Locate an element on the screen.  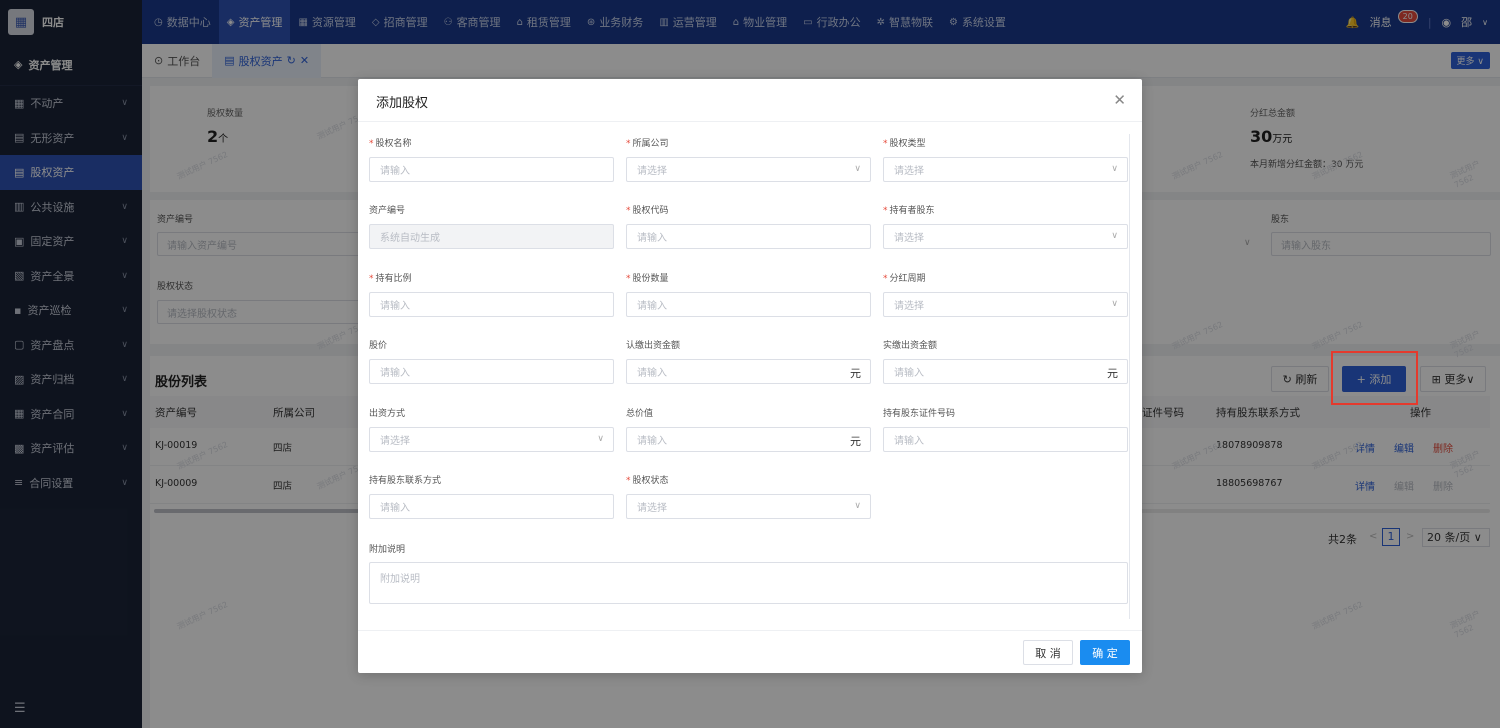
code-placeholder: 请输入 is located at coordinates (652, 239).